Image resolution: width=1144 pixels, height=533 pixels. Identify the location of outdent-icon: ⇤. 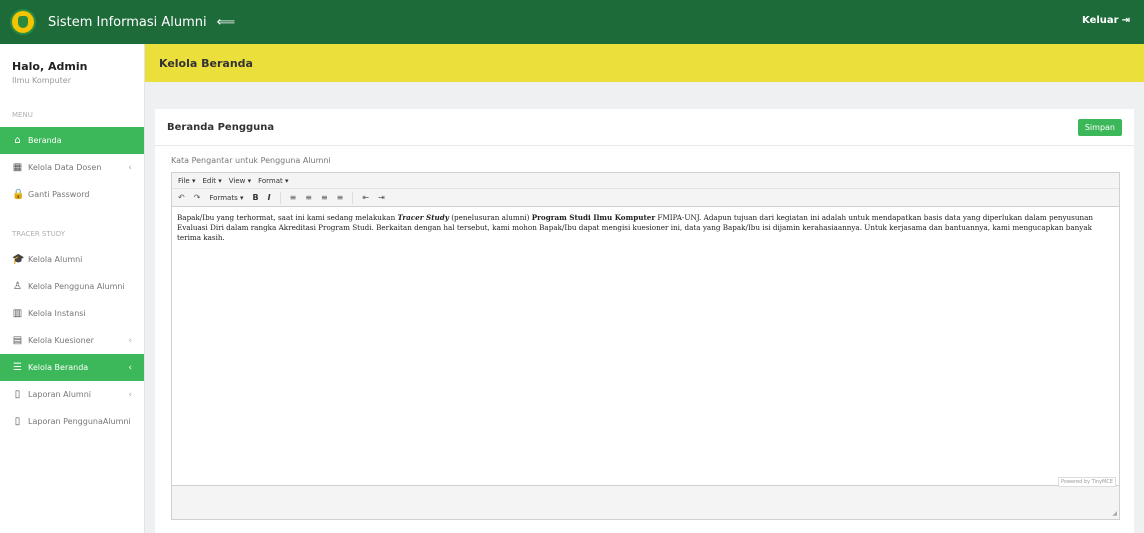
(365, 197).